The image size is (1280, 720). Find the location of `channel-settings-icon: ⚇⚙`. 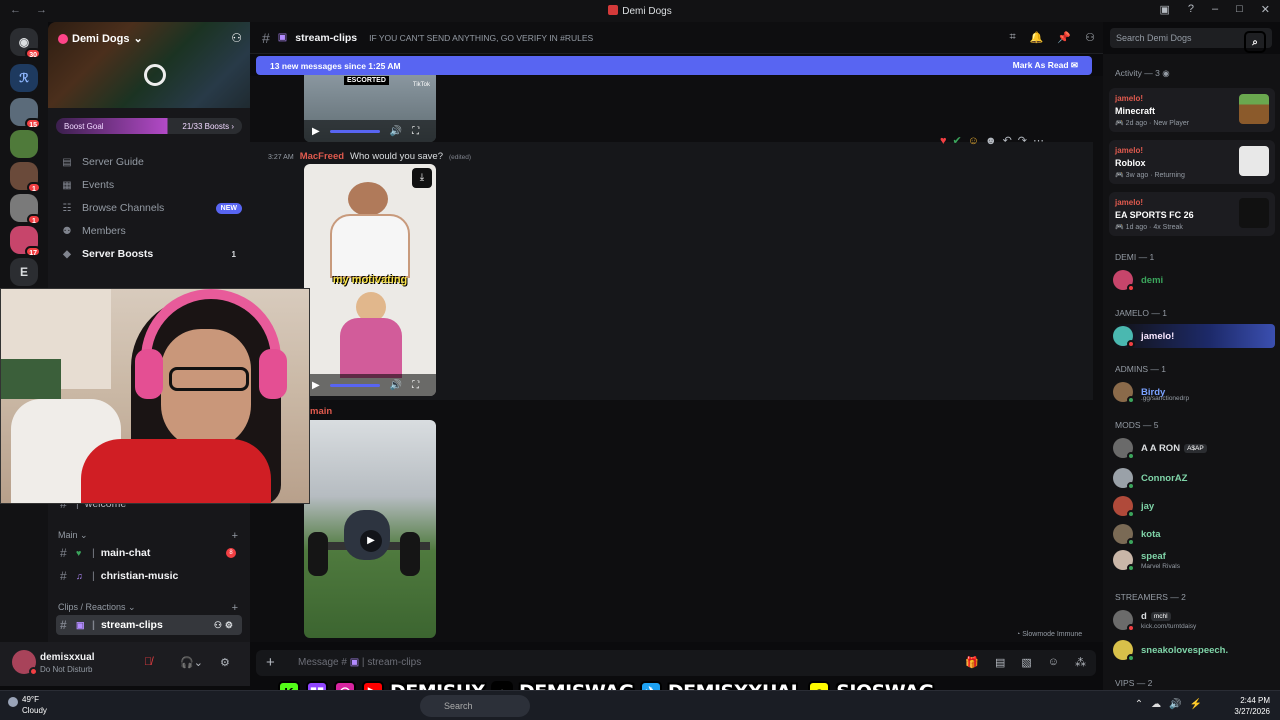

channel-settings-icon: ⚇⚙ is located at coordinates (225, 625).